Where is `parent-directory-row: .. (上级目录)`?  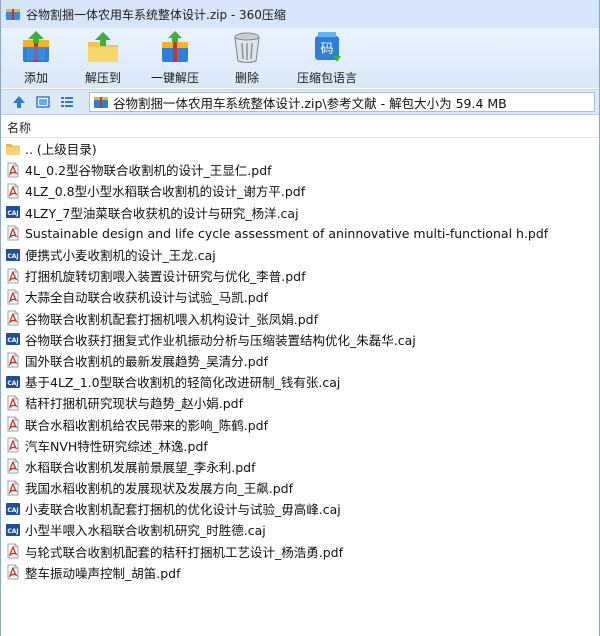 parent-directory-row: .. (上级目录) is located at coordinates (300, 148).